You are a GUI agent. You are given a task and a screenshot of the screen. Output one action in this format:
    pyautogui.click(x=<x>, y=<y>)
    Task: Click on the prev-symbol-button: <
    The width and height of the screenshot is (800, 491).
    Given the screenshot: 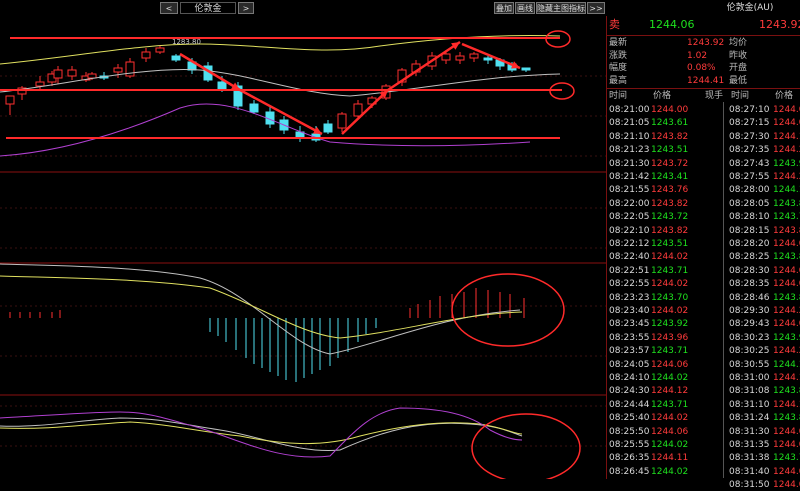 What is the action you would take?
    pyautogui.click(x=169, y=8)
    